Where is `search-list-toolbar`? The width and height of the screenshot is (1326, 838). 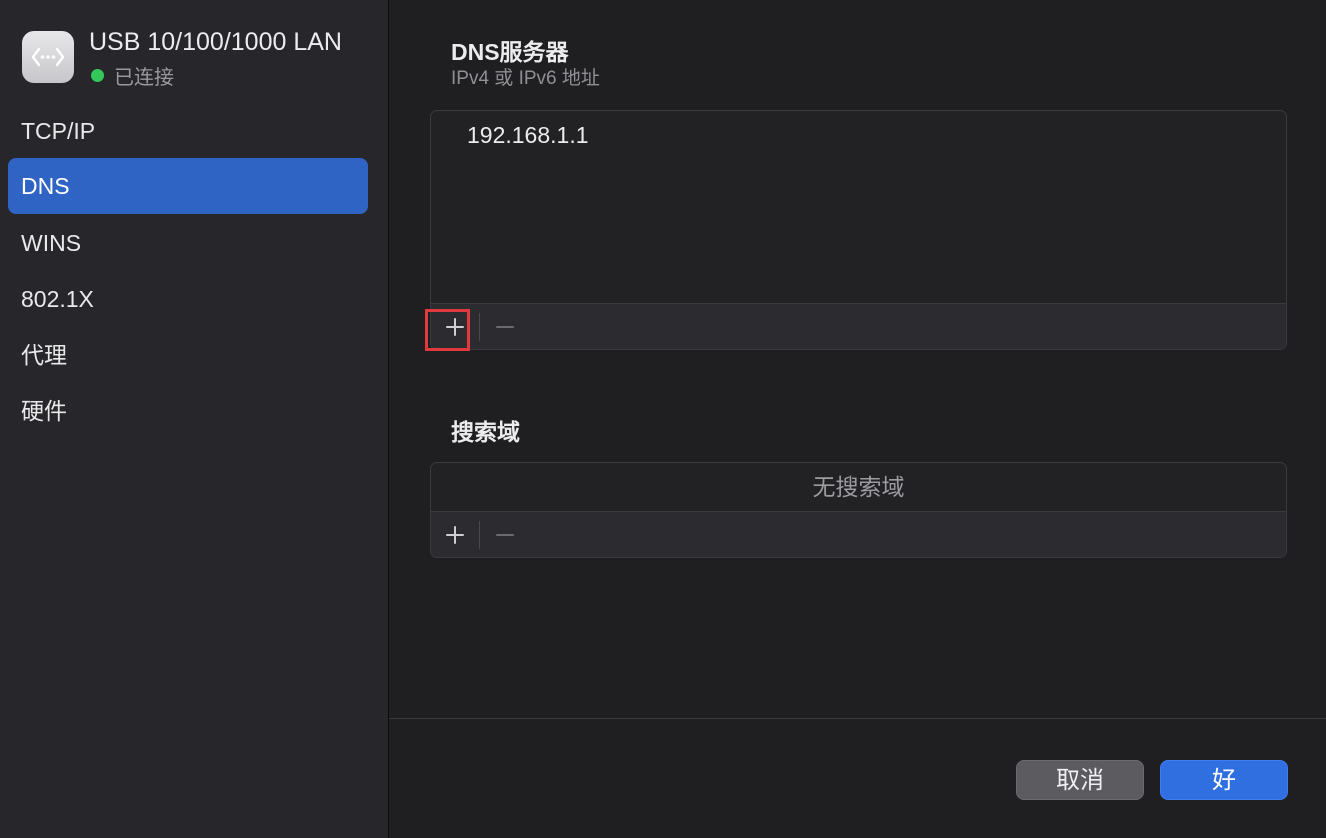 search-list-toolbar is located at coordinates (858, 534).